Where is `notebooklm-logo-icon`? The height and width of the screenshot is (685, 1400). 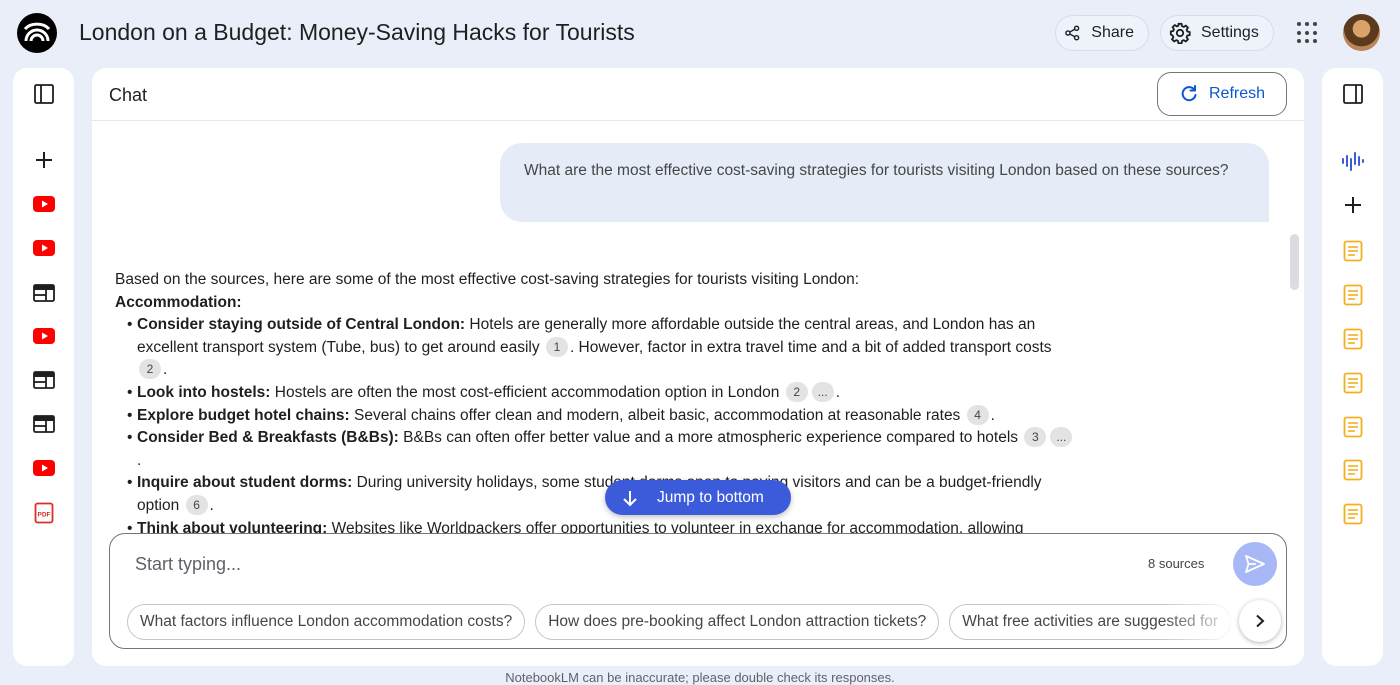 notebooklm-logo-icon is located at coordinates (37, 32).